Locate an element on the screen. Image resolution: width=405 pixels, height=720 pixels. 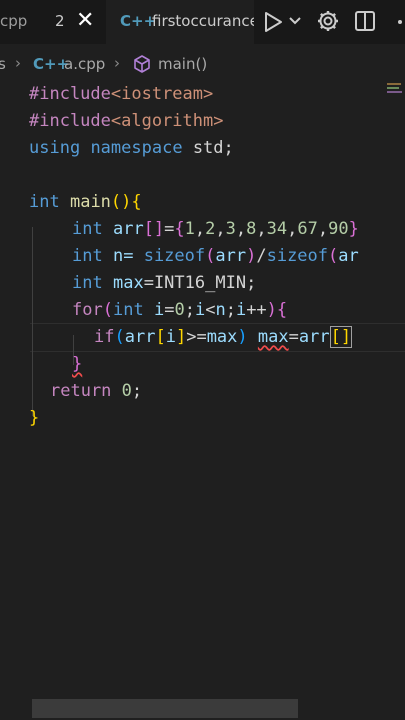
code-line-5: int main(){ is located at coordinates (85, 202).